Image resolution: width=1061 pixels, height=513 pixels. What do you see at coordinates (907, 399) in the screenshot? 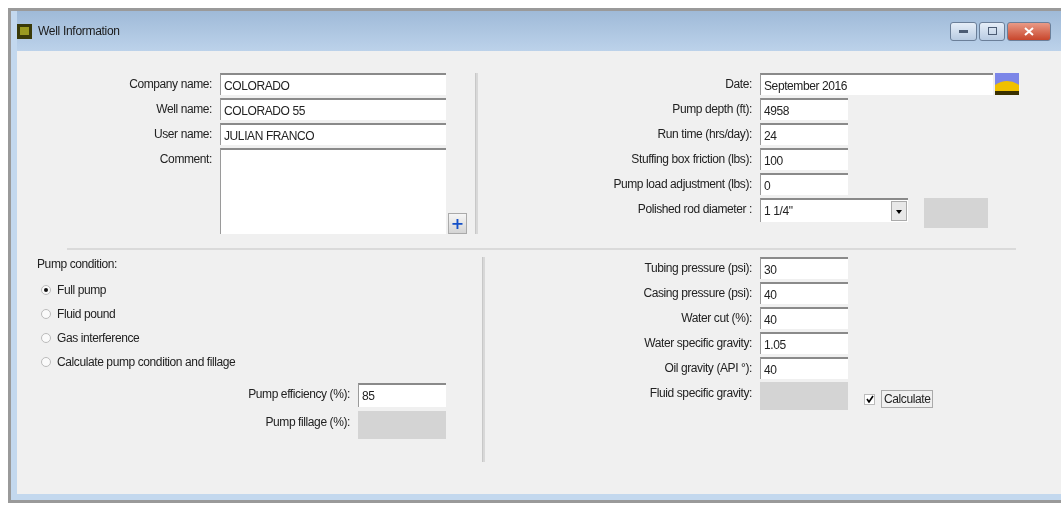
I see `checkbox-label: Calculate` at bounding box center [907, 399].